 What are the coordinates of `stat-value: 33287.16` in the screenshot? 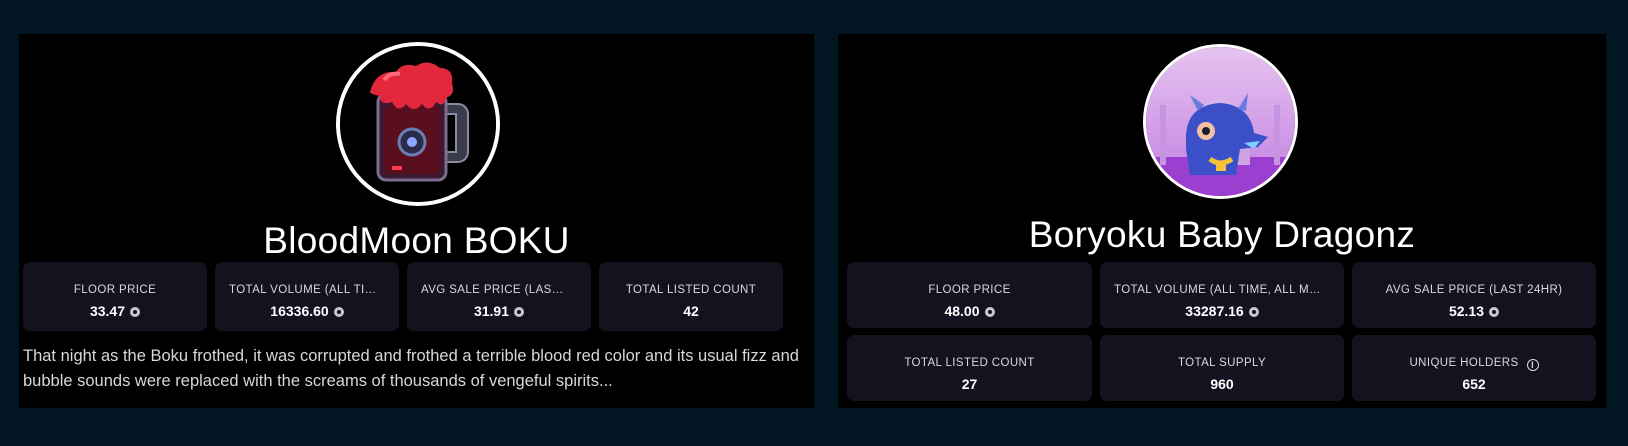 It's located at (1214, 311).